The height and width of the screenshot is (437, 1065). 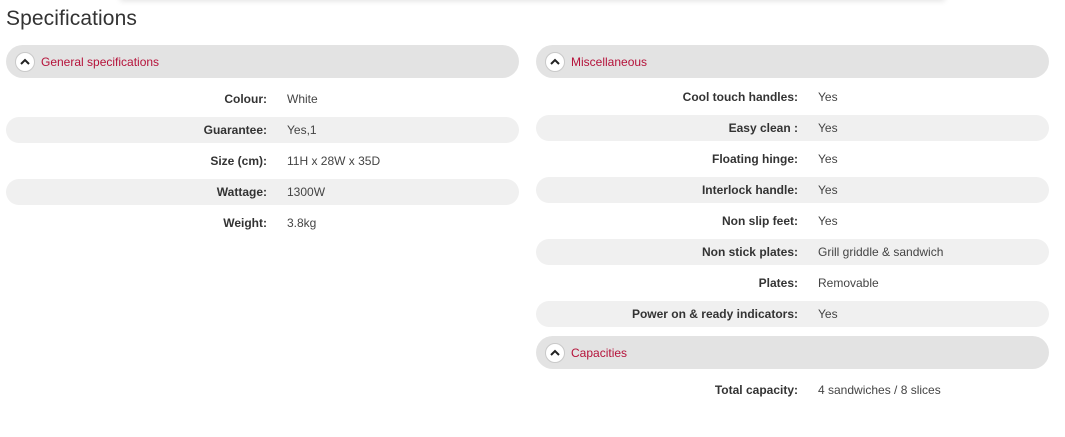 What do you see at coordinates (778, 283) in the screenshot?
I see `spec-label: Plates:` at bounding box center [778, 283].